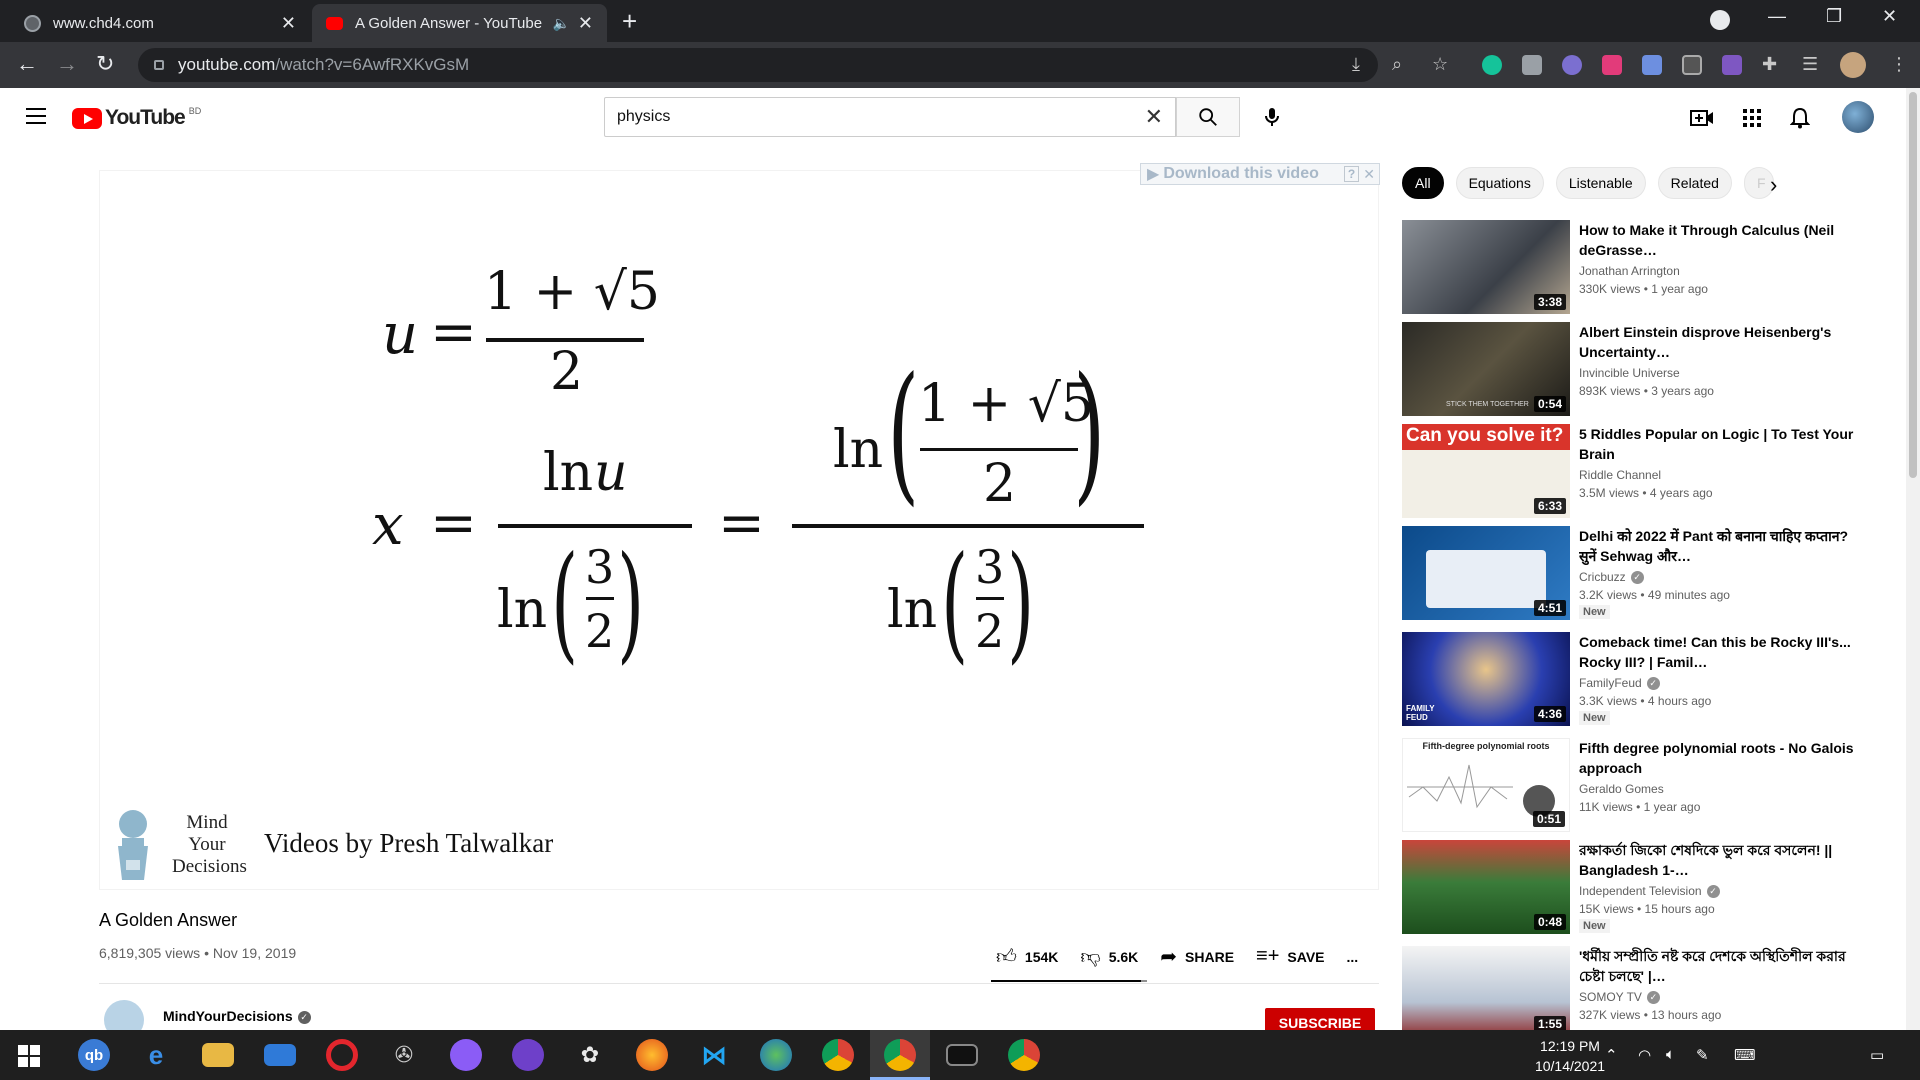  Describe the element at coordinates (652, 1055) in the screenshot. I see `firefox-icon` at that location.